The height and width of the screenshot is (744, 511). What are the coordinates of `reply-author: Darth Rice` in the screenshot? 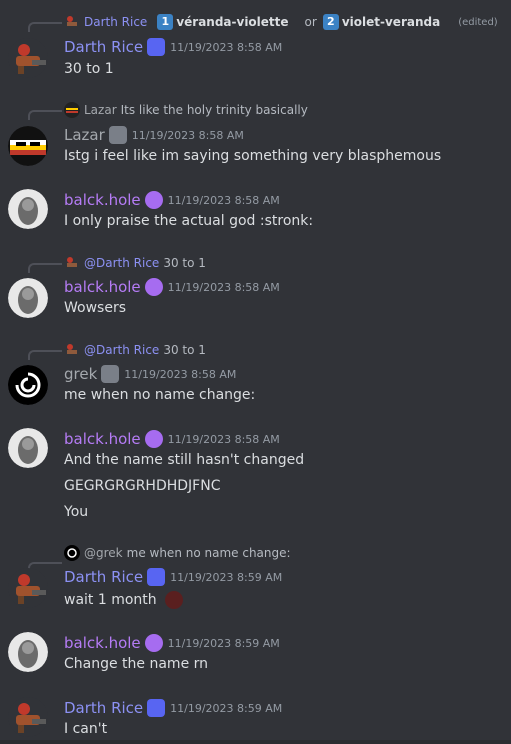 It's located at (115, 22).